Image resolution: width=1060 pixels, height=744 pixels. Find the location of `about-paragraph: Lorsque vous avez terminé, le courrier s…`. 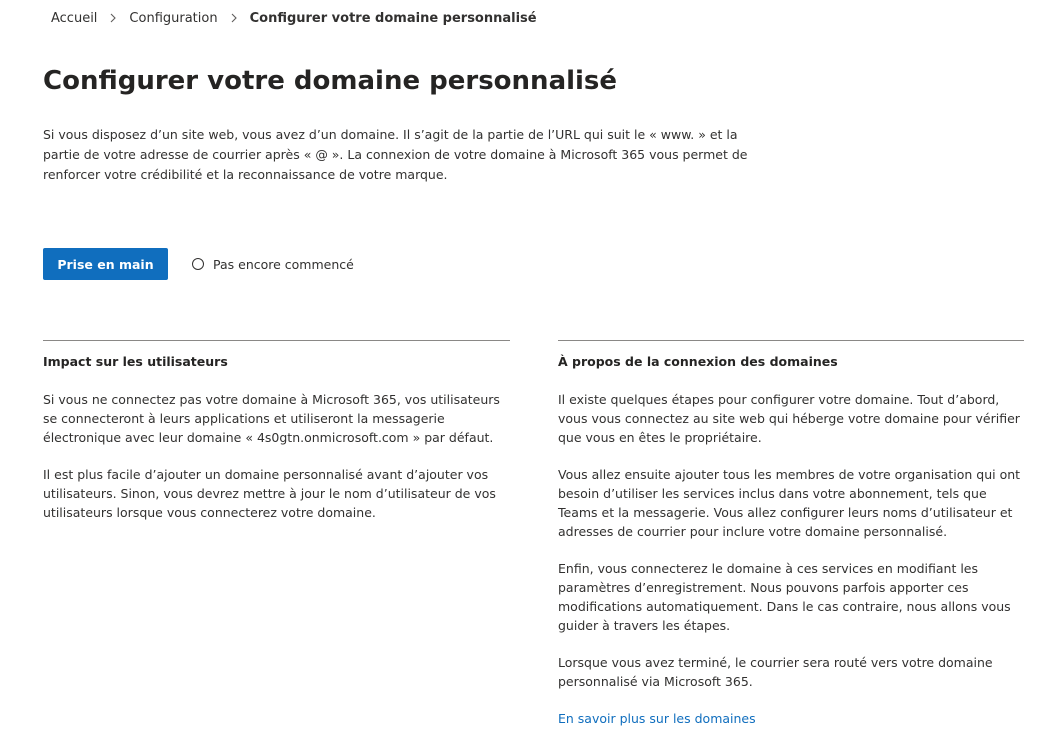

about-paragraph: Lorsque vous avez terminé, le courrier s… is located at coordinates (775, 672).